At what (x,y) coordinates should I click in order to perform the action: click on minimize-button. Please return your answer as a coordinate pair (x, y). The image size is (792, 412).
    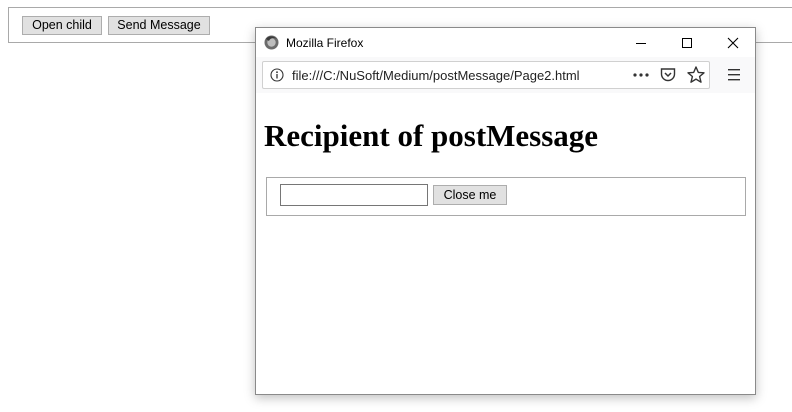
    Looking at the image, I should click on (641, 42).